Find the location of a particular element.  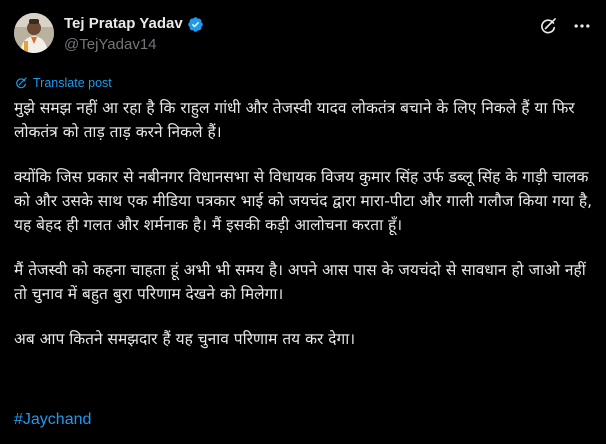

author-handle: @TejYadav14 is located at coordinates (134, 45).